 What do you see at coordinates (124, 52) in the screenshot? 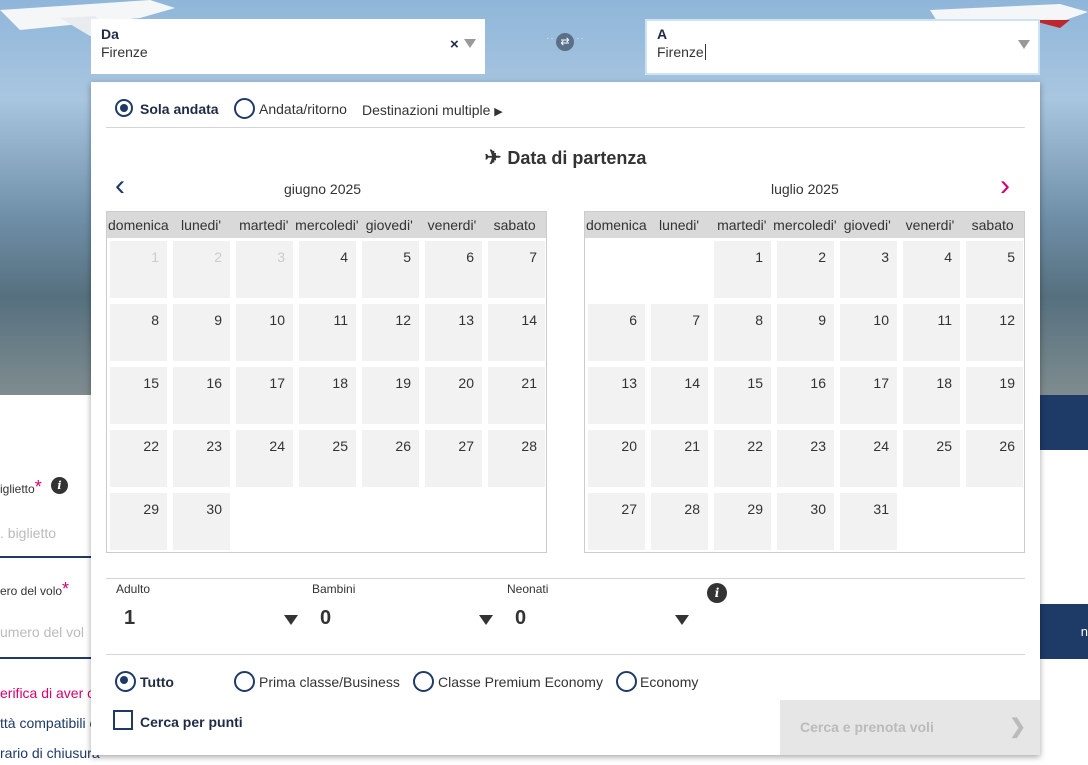
I see `from-value: Firenze` at bounding box center [124, 52].